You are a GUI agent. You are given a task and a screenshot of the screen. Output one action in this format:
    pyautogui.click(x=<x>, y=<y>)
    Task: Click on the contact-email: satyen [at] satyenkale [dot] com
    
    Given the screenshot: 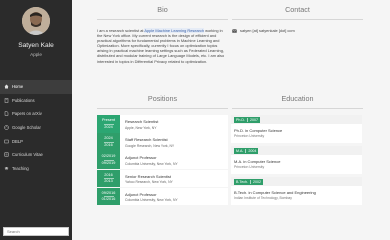 What is the action you would take?
    pyautogui.click(x=263, y=30)
    